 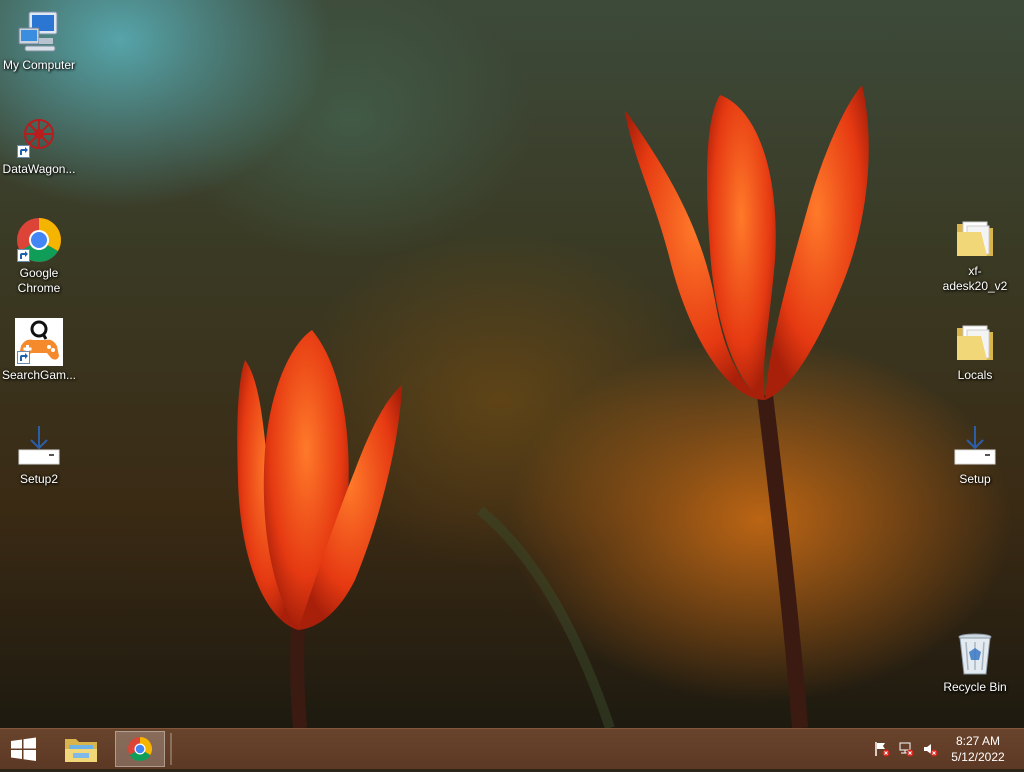 What do you see at coordinates (39, 32) in the screenshot?
I see `computer-icon` at bounding box center [39, 32].